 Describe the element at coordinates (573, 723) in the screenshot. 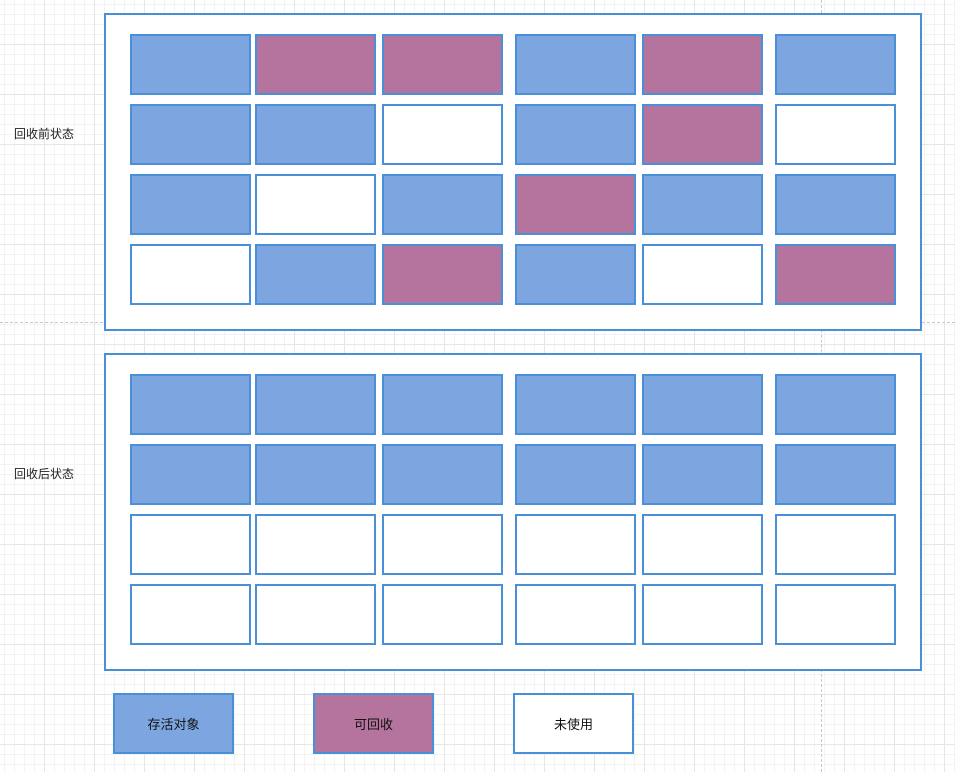

I see `legend-unused: 未使用` at that location.